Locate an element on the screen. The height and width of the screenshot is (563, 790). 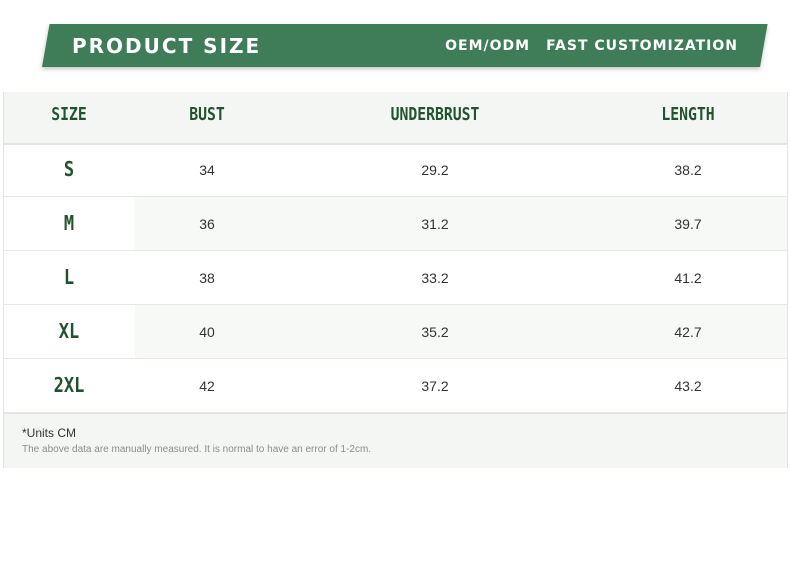
header-bust: BUST is located at coordinates (207, 114).